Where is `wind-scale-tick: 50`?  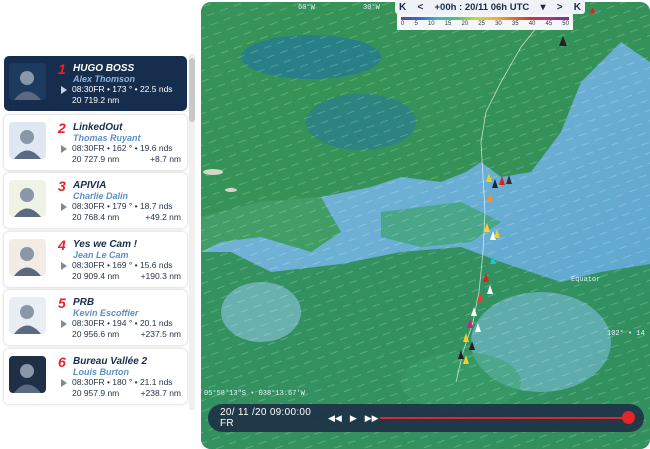
wind-scale-tick: 50 is located at coordinates (565, 24).